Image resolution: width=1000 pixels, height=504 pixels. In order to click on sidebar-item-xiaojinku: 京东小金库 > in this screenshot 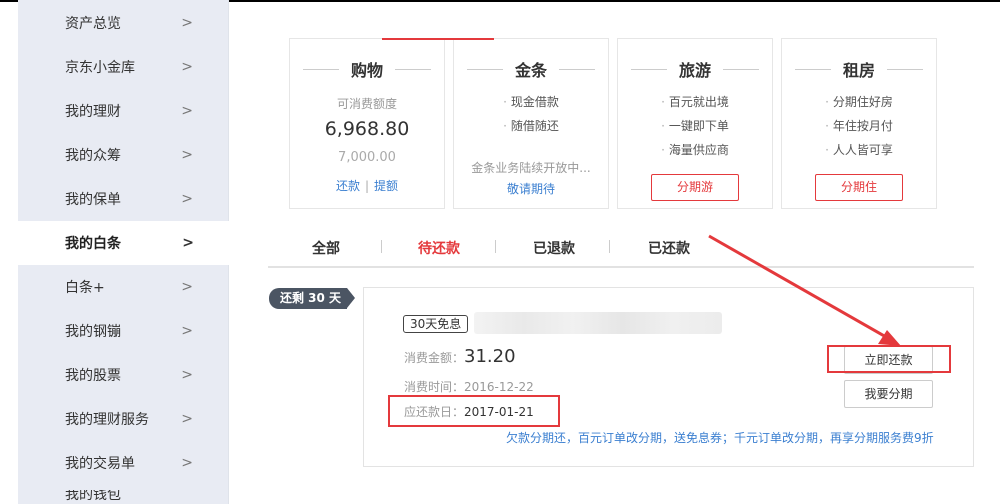, I will do `click(123, 67)`.